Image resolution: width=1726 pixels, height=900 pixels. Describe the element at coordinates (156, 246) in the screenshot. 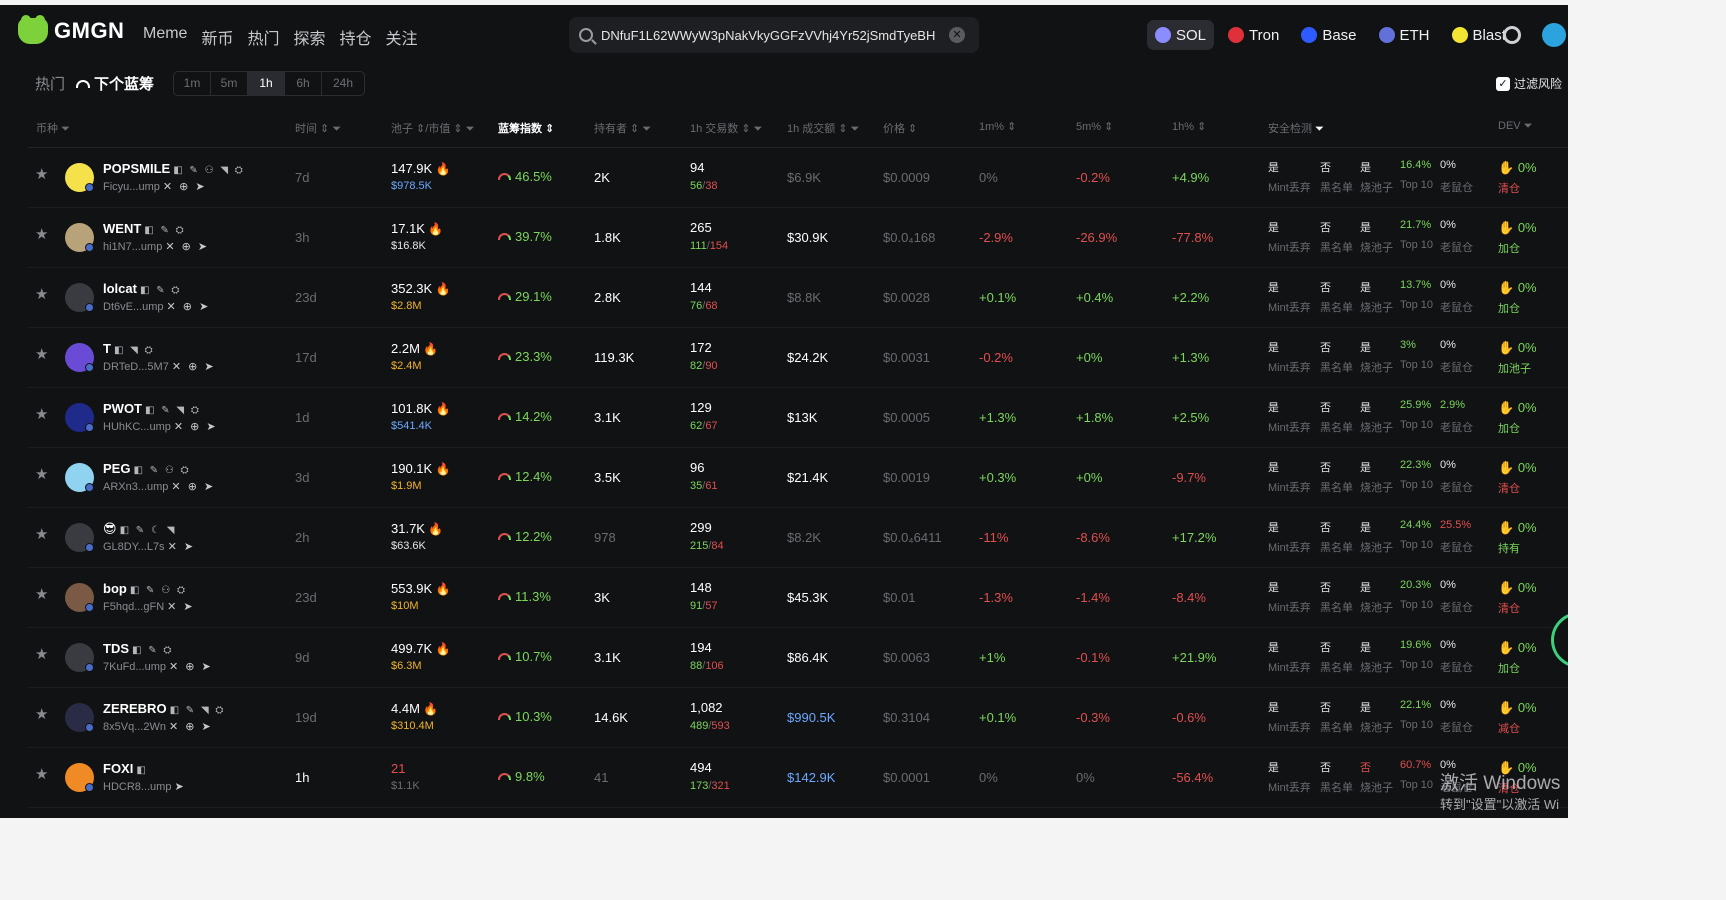

I see `token-address: hi1N7...ump ✕ ⊕ ➤` at that location.